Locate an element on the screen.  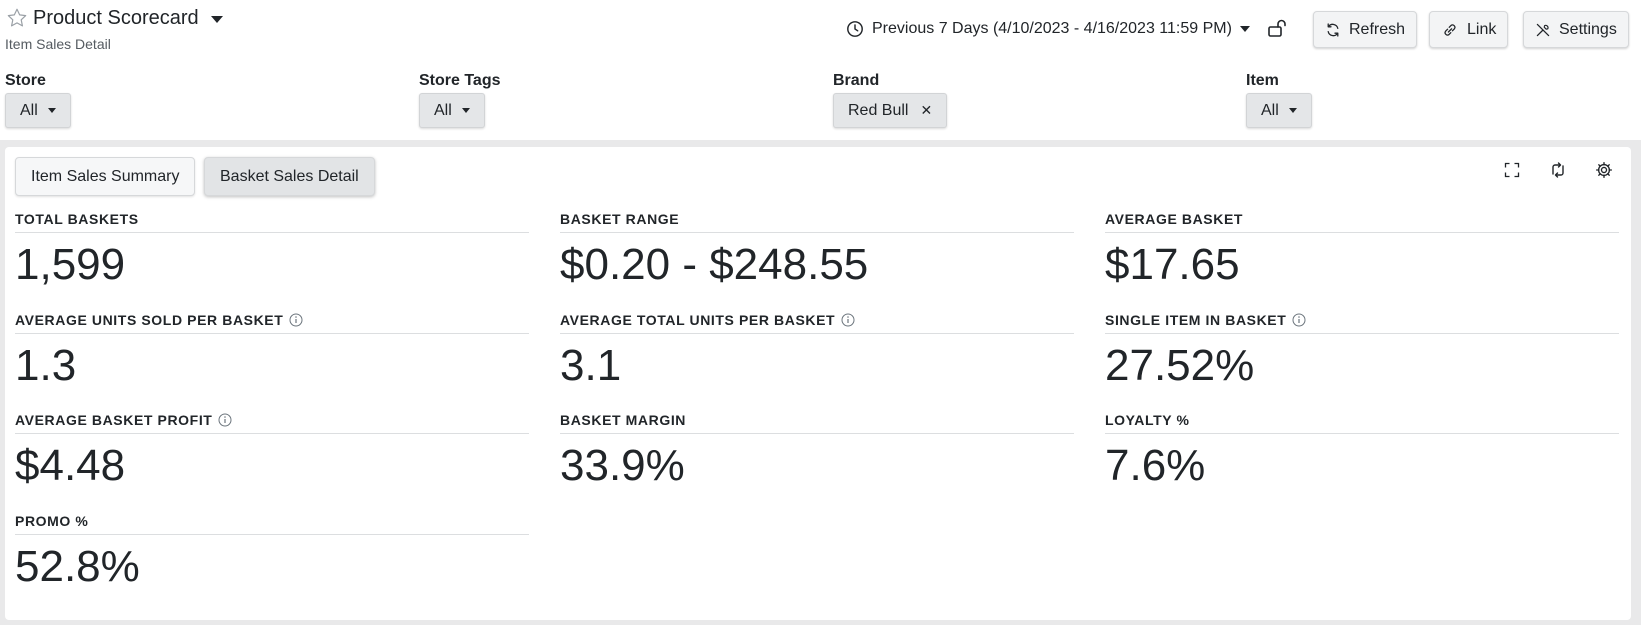
settings-label: Settings is located at coordinates (1588, 29).